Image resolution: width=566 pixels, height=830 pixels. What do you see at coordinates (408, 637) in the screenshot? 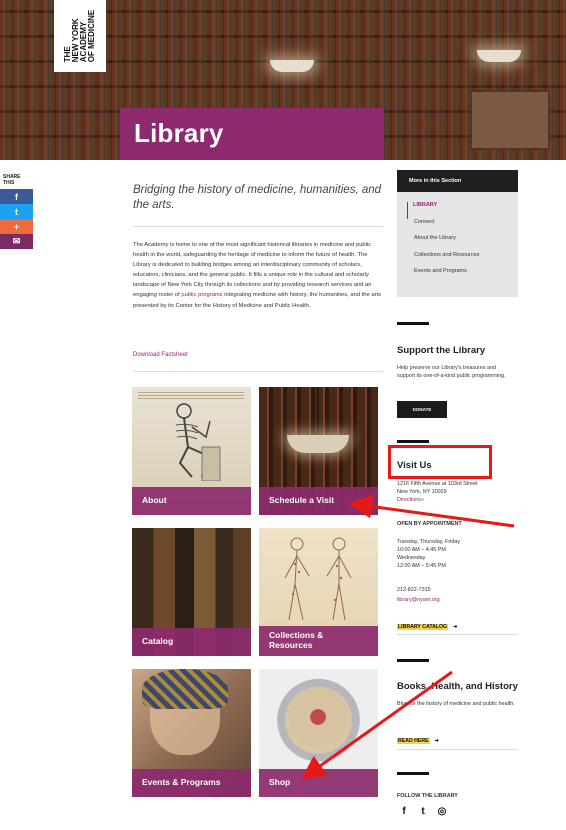
I see `annotation-arrows` at bounding box center [408, 637].